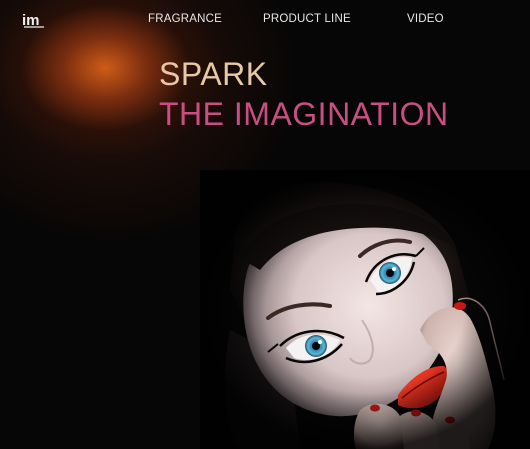  I want to click on nav-link-fragrance: FRAGRANCE, so click(185, 19).